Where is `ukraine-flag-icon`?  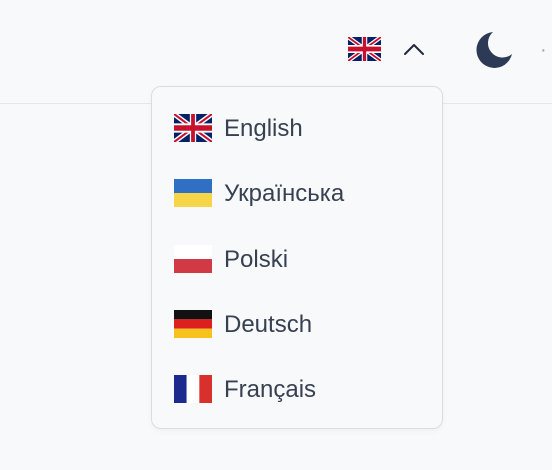
ukraine-flag-icon is located at coordinates (193, 193).